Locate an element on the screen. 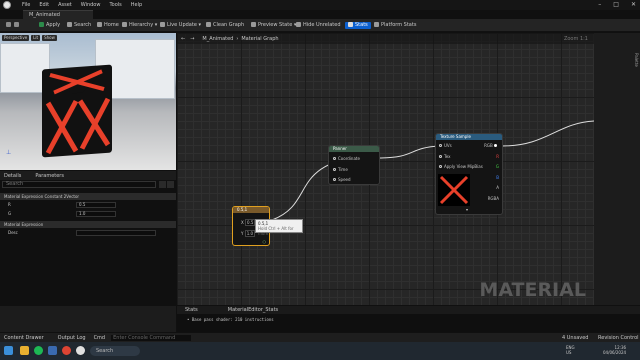 This screenshot has height=360, width=640. clock-date: 04/06/2024 is located at coordinates (615, 352).